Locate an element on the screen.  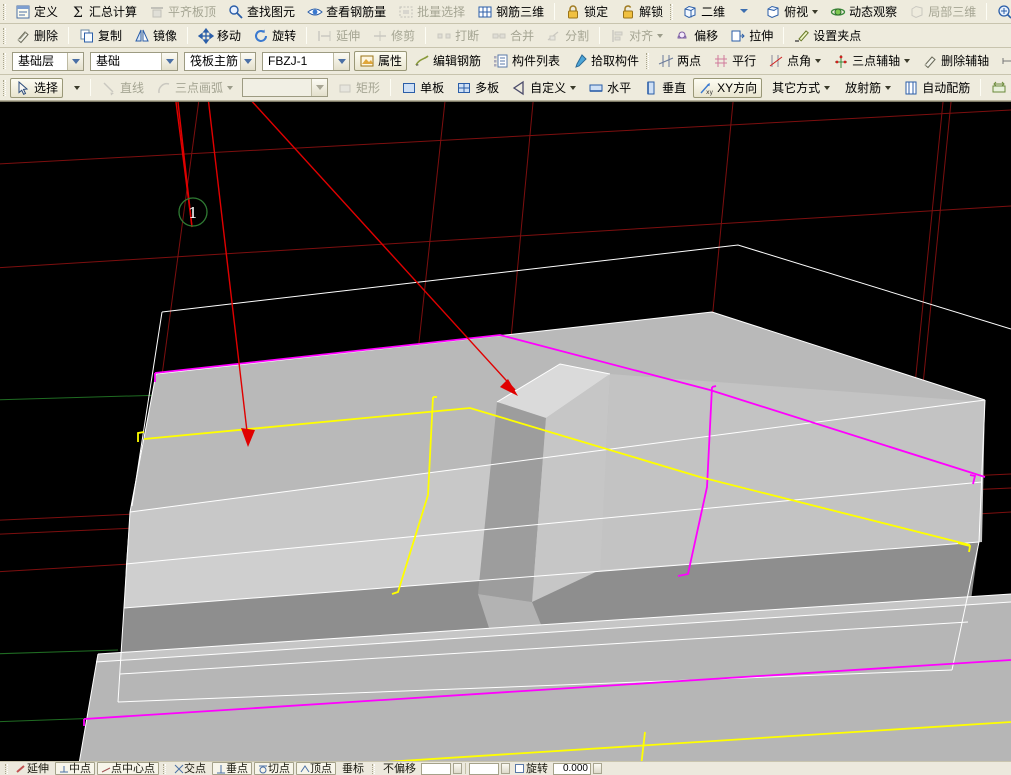
toolbar-button-select: 选择 is located at coordinates (37, 87).